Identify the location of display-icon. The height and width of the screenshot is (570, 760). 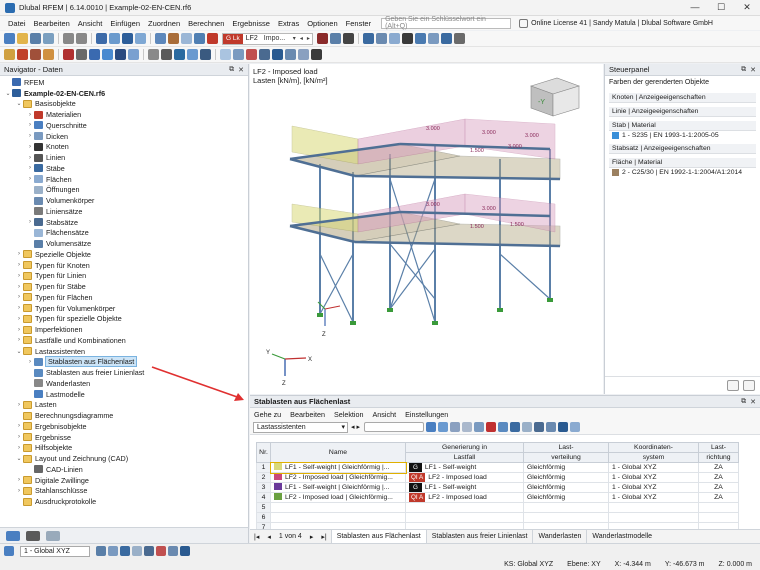
(186, 38).